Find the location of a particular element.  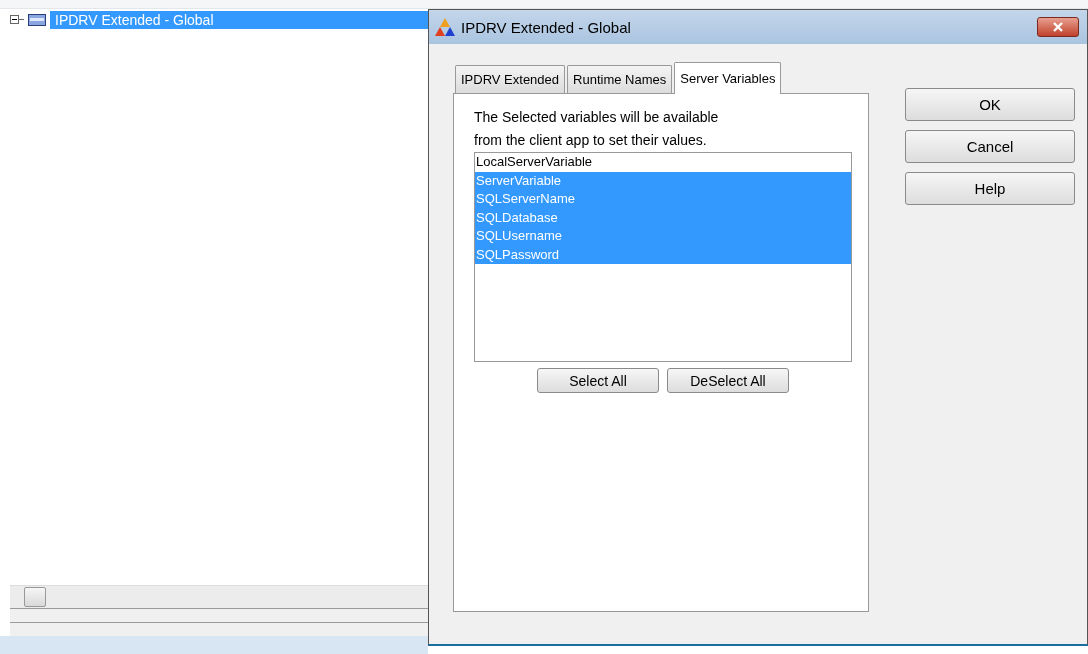

description-text: from the client app to set their values. is located at coordinates (591, 140).